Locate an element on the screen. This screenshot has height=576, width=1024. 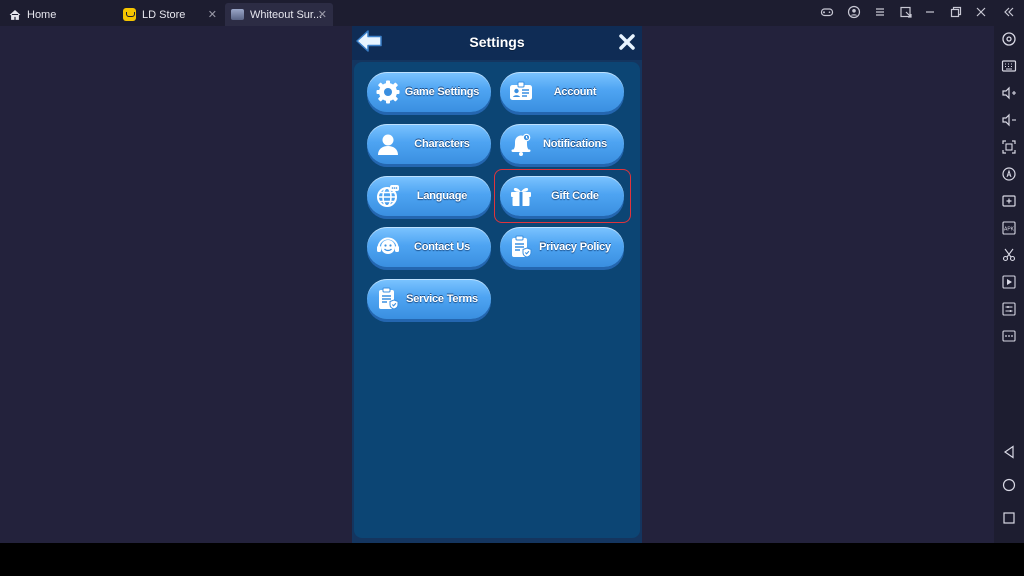
privacy-policy-button: Privacy Policy is located at coordinates (562, 247).